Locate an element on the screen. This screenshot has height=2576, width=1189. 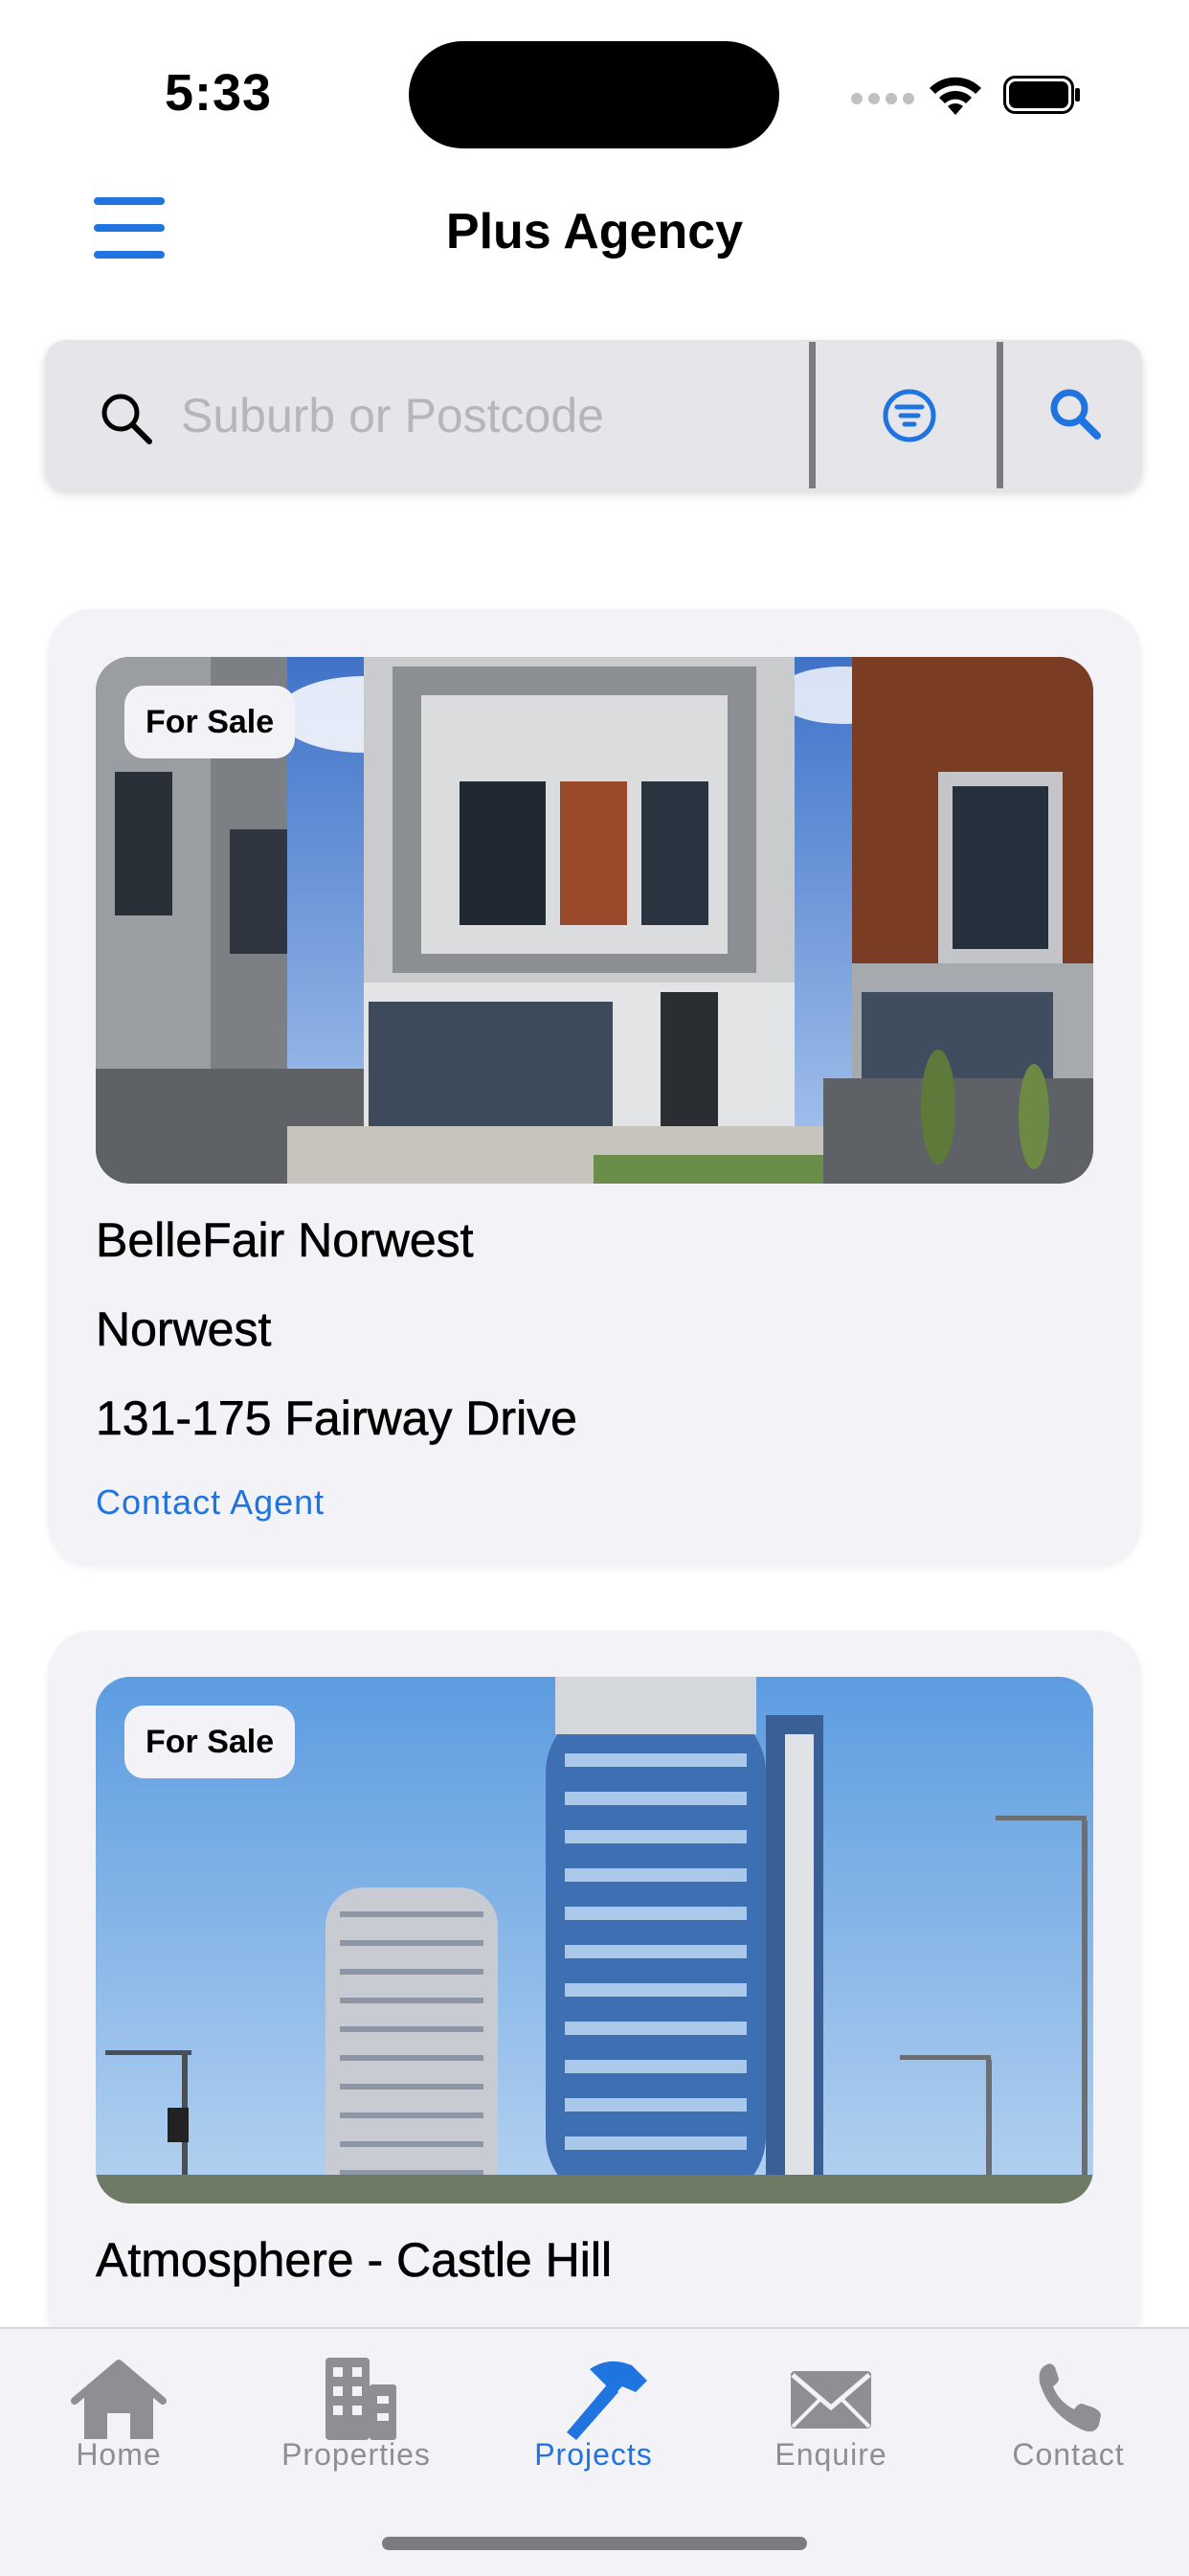
filter-icon is located at coordinates (909, 415).